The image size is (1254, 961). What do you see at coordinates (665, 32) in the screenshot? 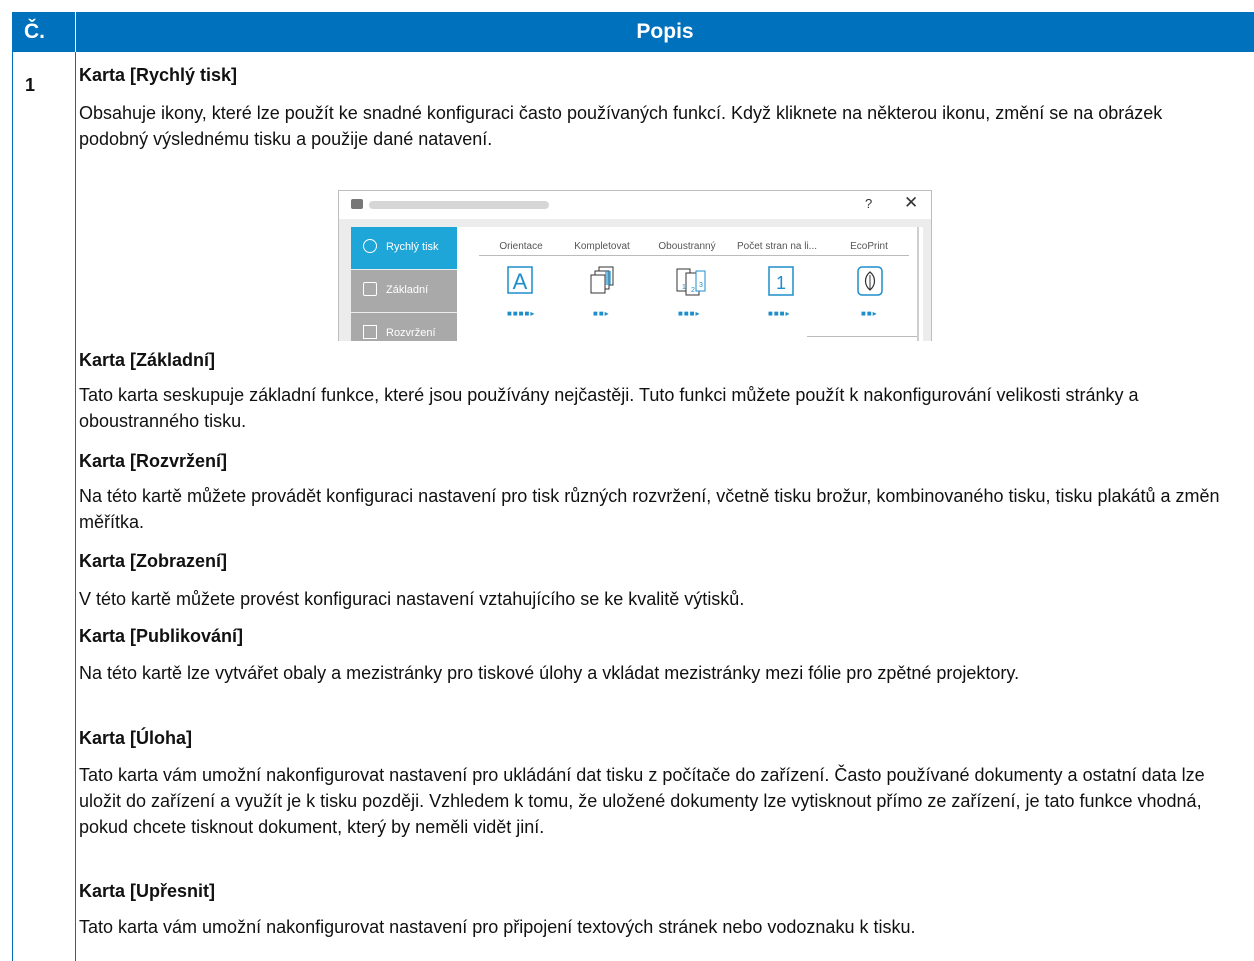
I see `column-header-description: Popis` at bounding box center [665, 32].